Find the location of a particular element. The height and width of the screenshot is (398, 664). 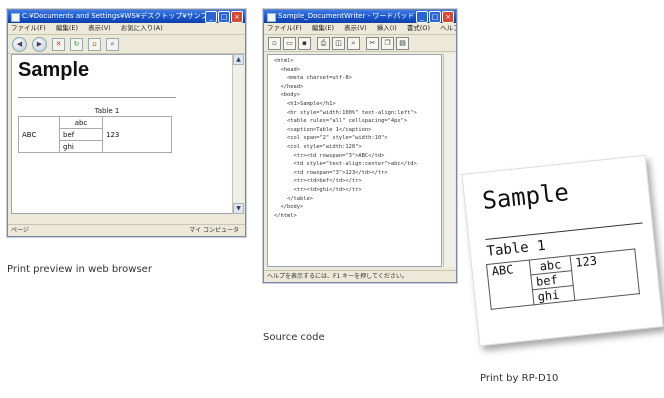

table-caption: Table 1 is located at coordinates (107, 111).